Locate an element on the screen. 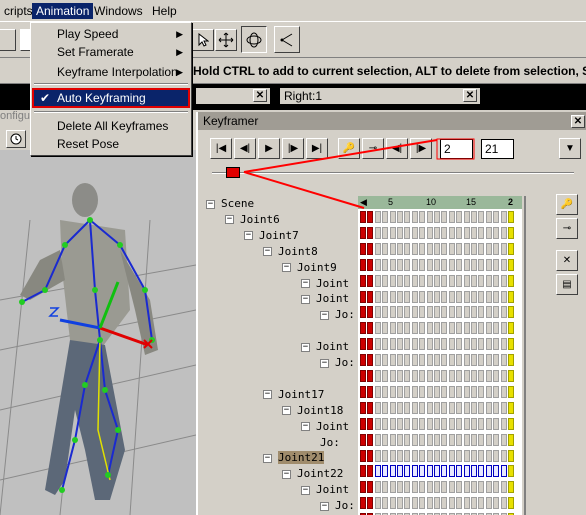 The width and height of the screenshot is (586, 515). menu-item-play-speed: Play Speed ▶ is located at coordinates (111, 34).